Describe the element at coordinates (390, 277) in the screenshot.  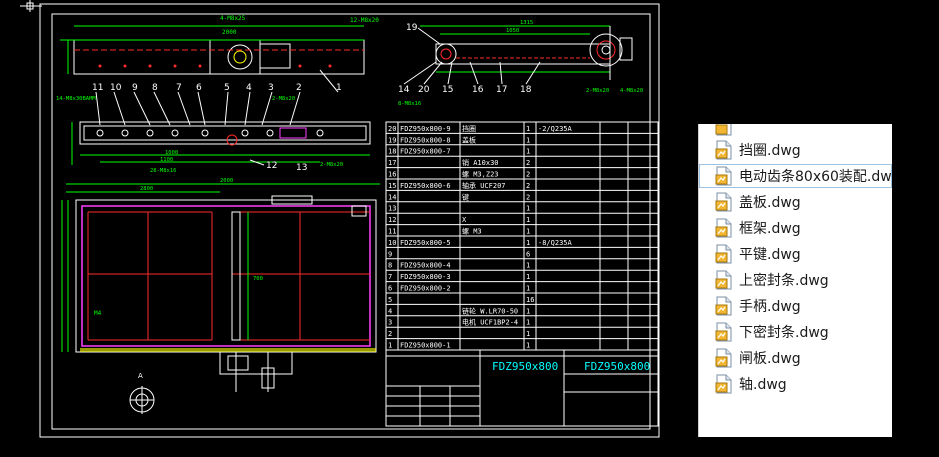
I see `bom-cell-no: 7` at that location.